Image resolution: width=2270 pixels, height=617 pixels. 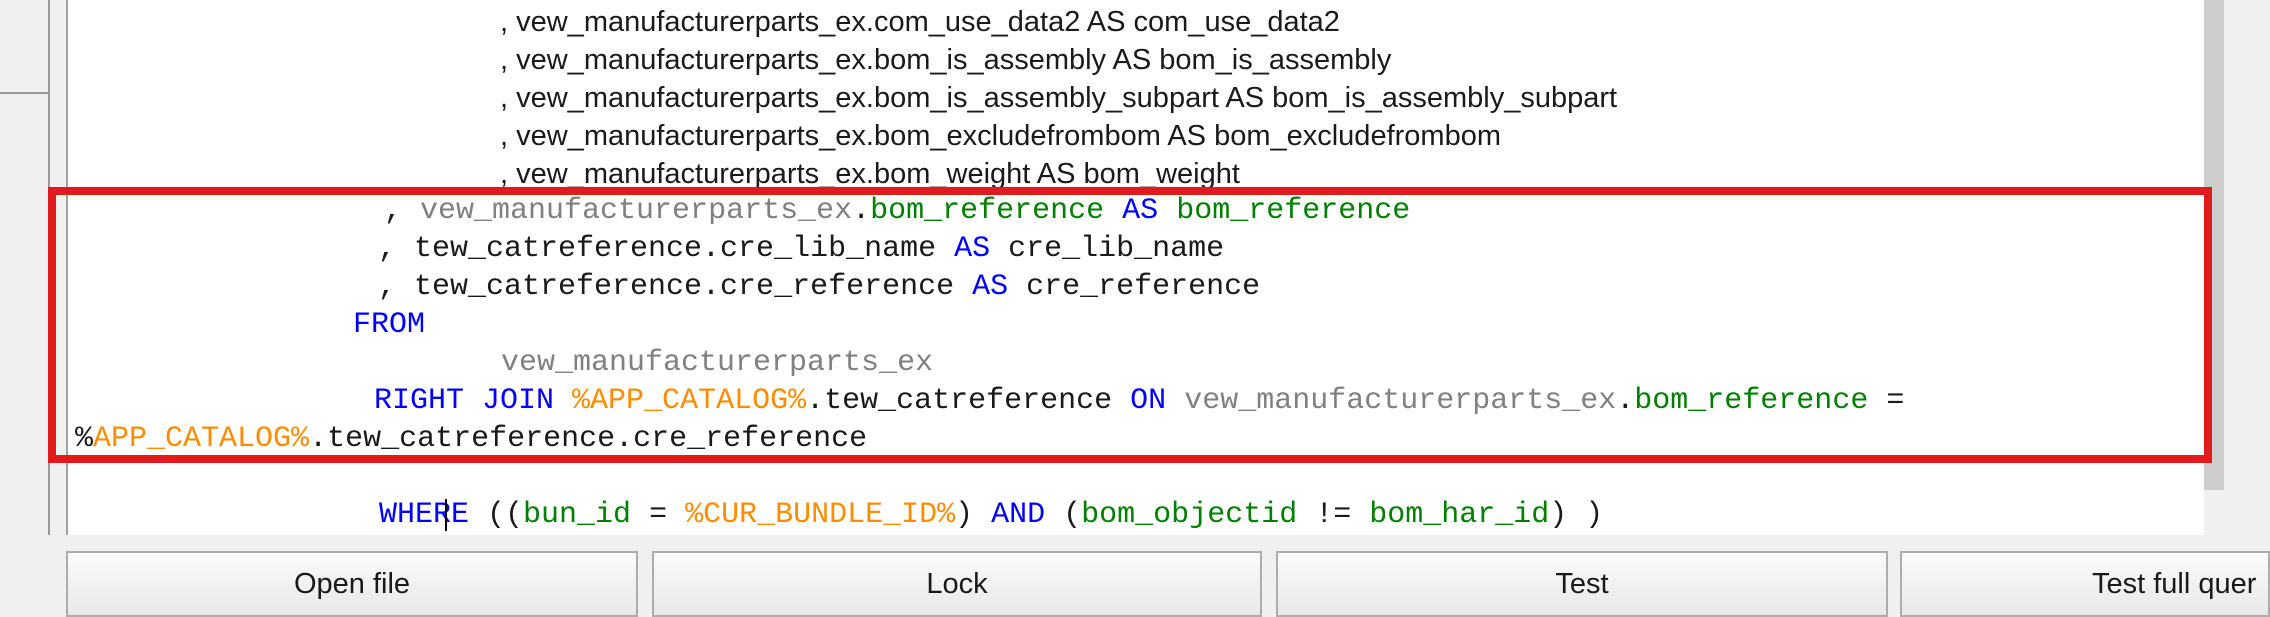 What do you see at coordinates (2237, 267) in the screenshot?
I see `vertical-scrollbar` at bounding box center [2237, 267].